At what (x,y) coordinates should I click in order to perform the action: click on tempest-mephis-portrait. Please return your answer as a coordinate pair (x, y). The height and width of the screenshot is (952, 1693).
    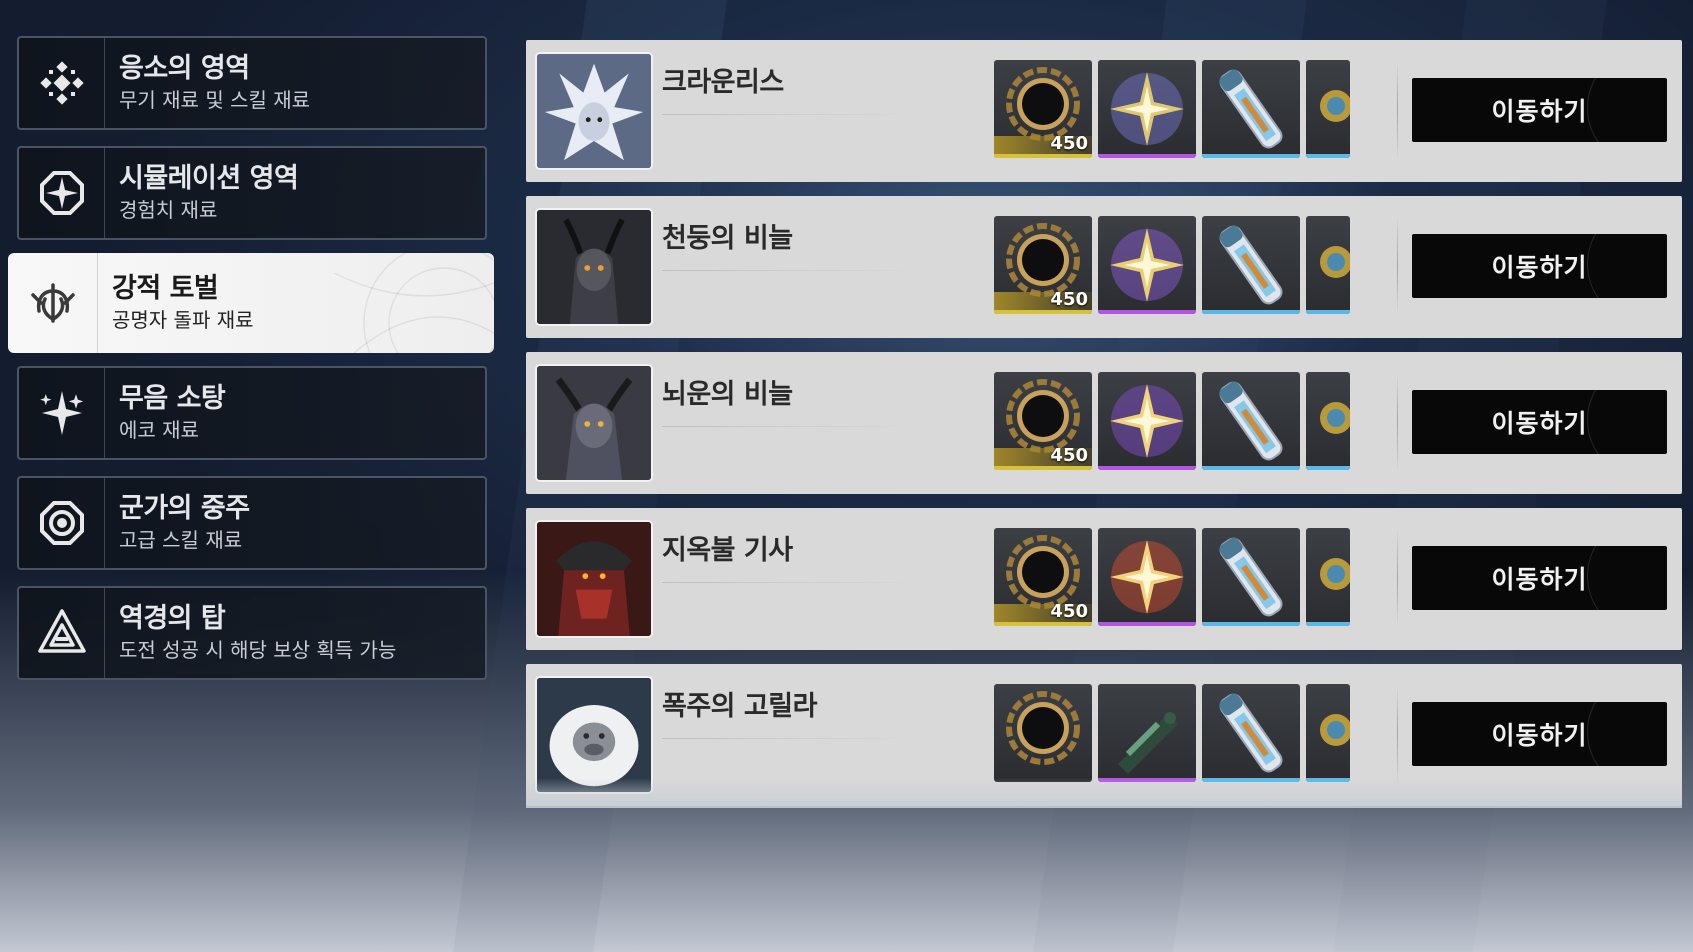
    Looking at the image, I should click on (594, 423).